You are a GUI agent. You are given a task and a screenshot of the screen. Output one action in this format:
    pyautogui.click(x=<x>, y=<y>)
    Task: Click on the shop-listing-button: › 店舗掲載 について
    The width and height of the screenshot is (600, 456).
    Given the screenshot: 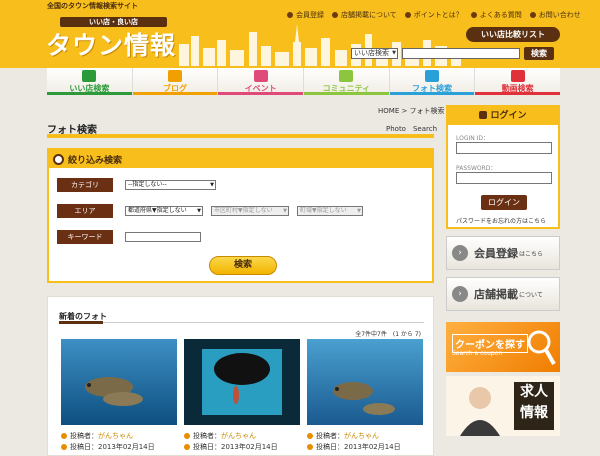 What is the action you would take?
    pyautogui.click(x=503, y=294)
    